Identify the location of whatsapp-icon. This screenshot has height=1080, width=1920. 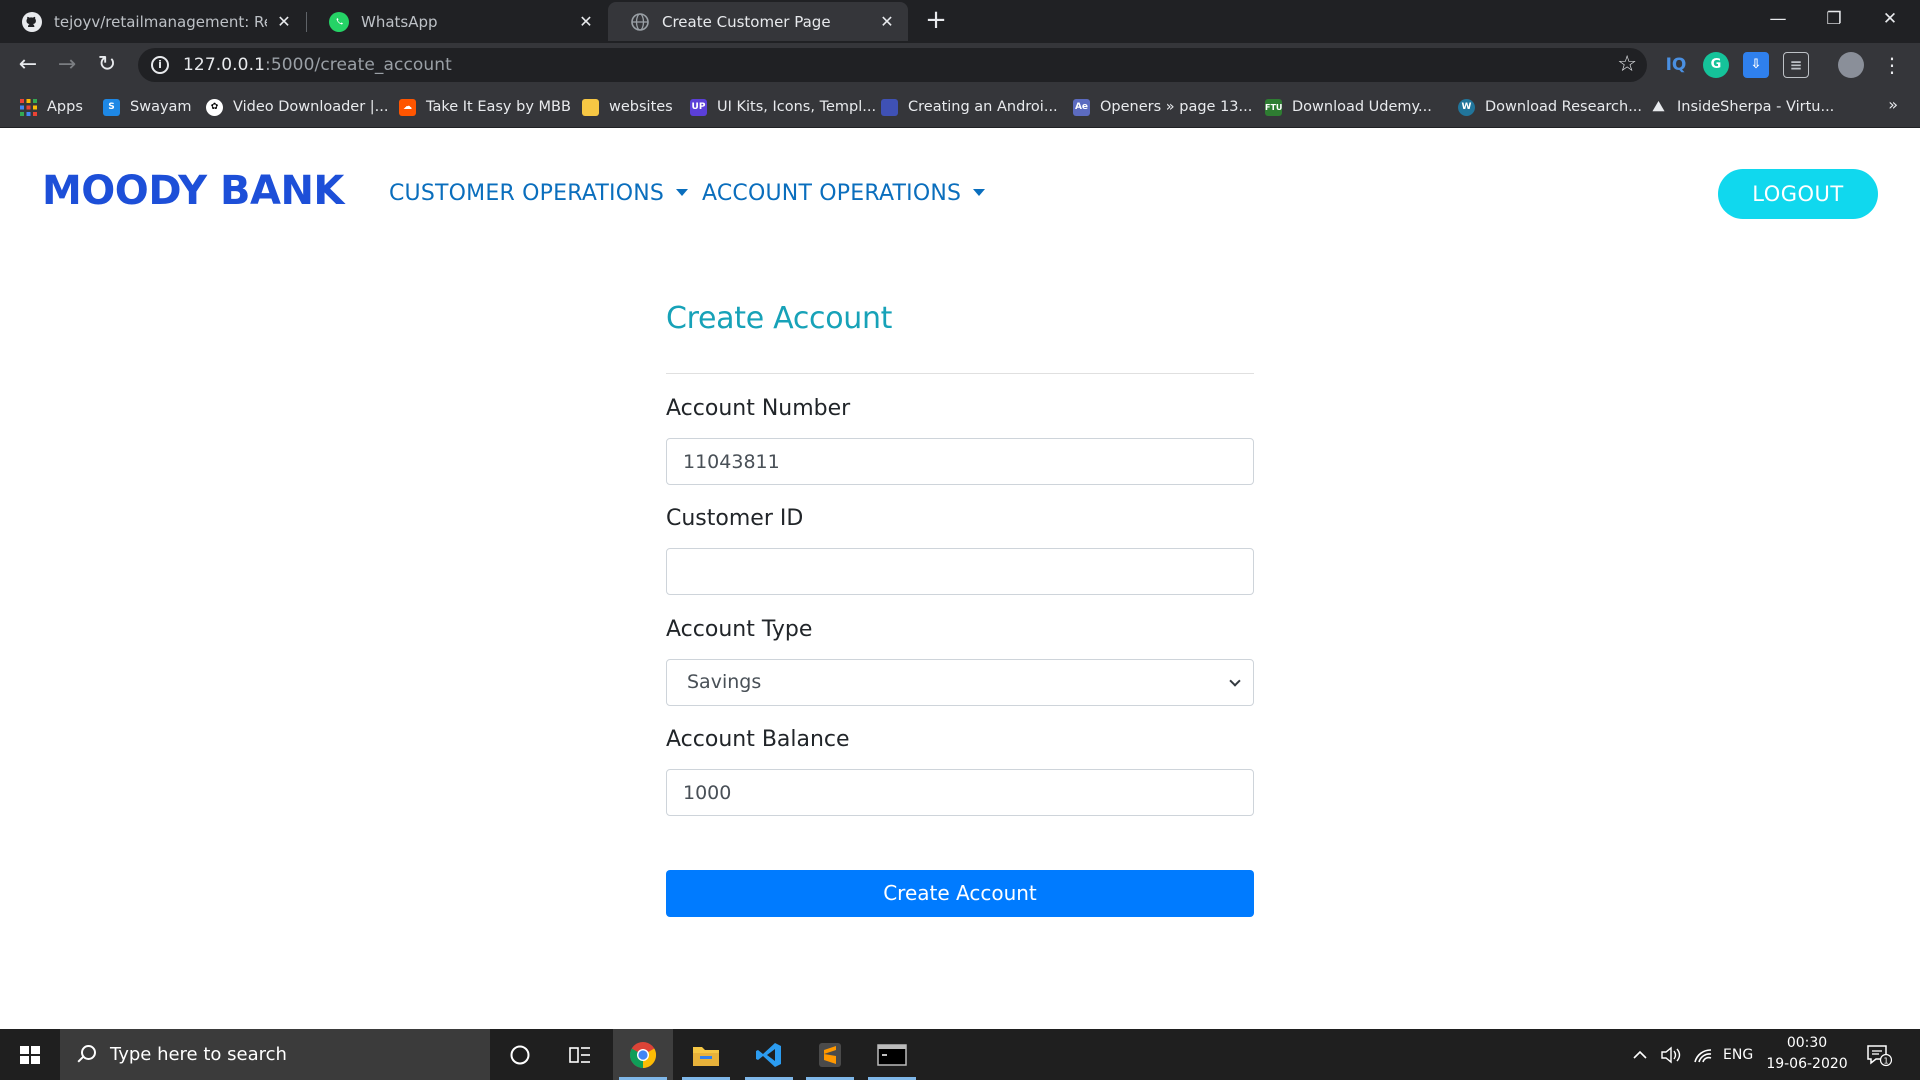
(339, 21).